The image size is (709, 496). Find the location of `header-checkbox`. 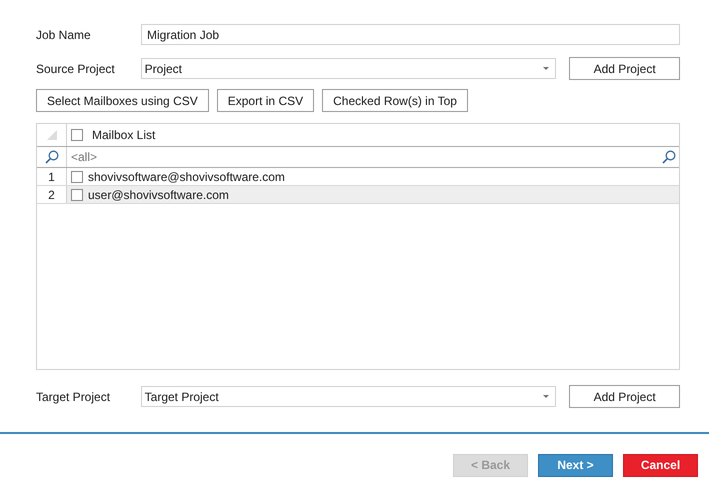

header-checkbox is located at coordinates (77, 135).